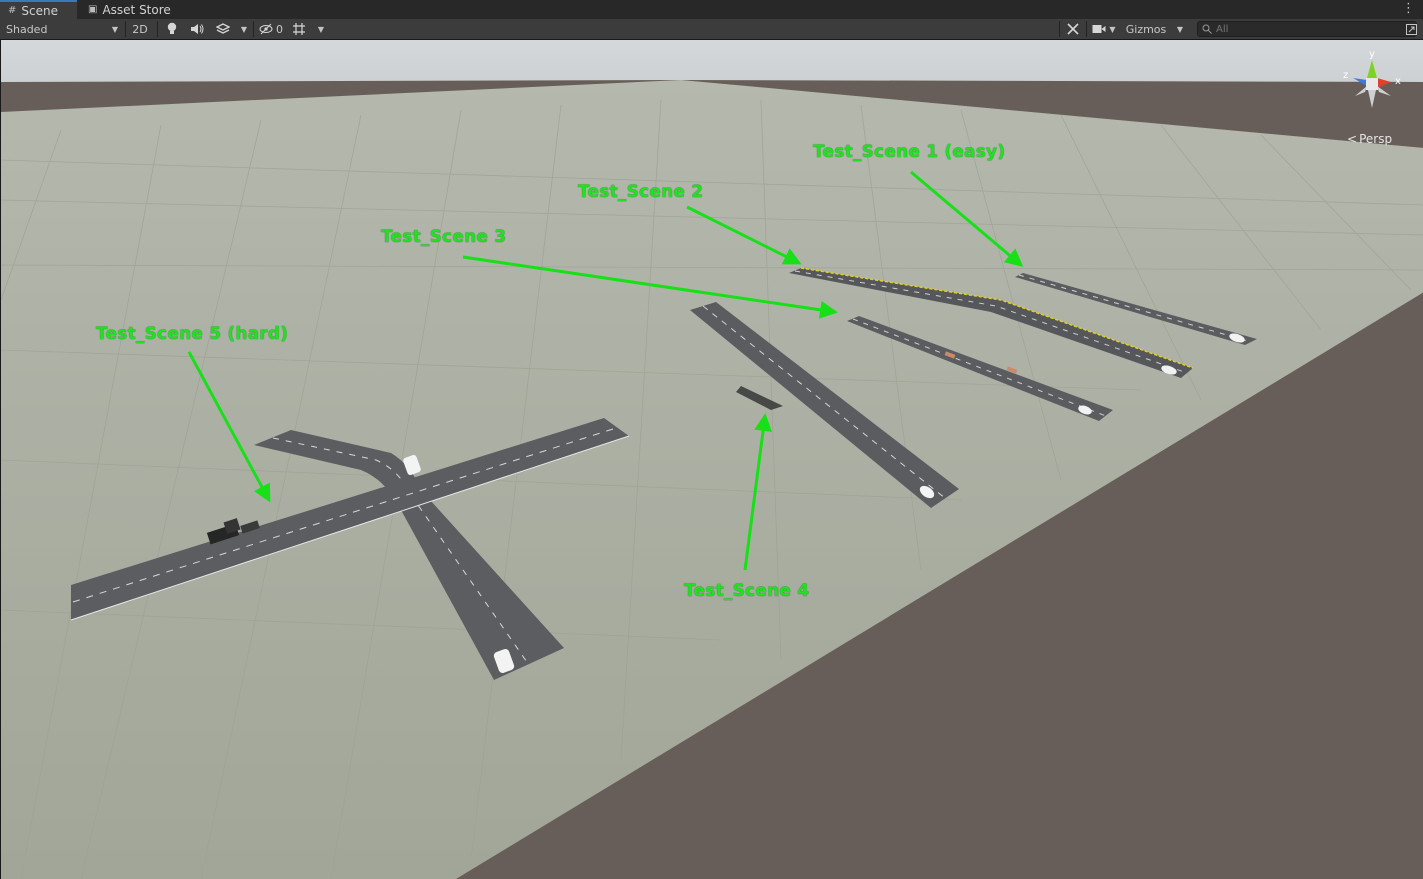 This screenshot has height=879, width=1423. What do you see at coordinates (1352, 139) in the screenshot?
I see `perspective-icon: <` at bounding box center [1352, 139].